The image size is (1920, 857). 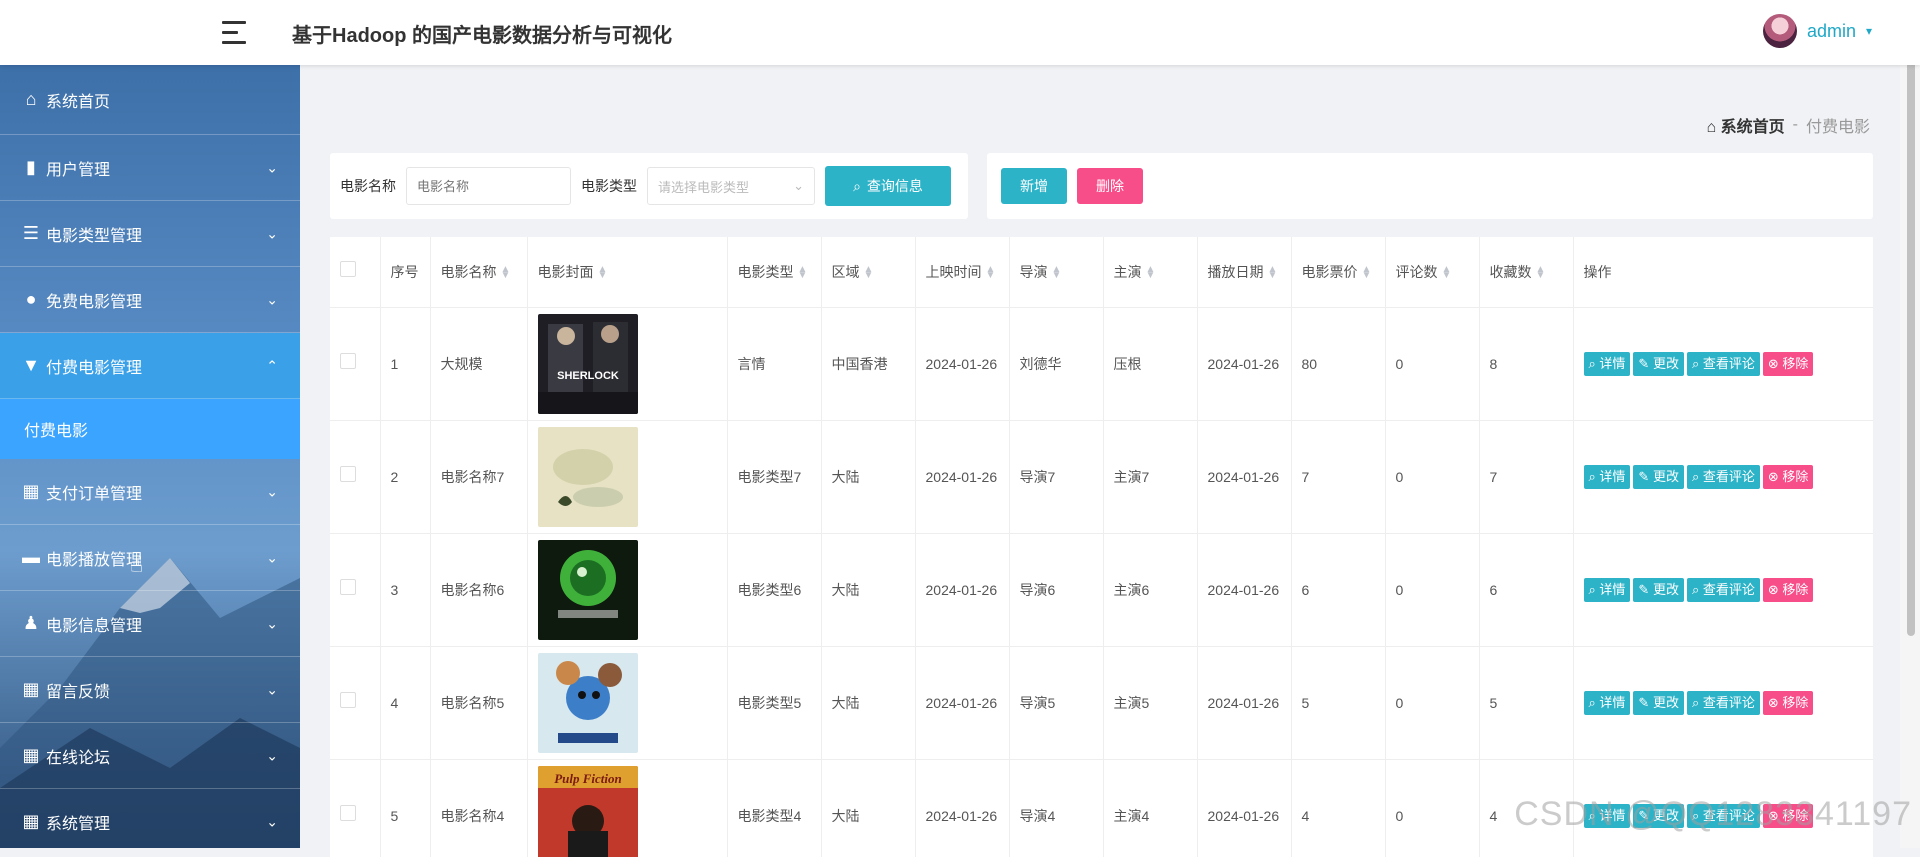 I want to click on breadcrumb-home: ⌂ 系统首页, so click(x=1746, y=125).